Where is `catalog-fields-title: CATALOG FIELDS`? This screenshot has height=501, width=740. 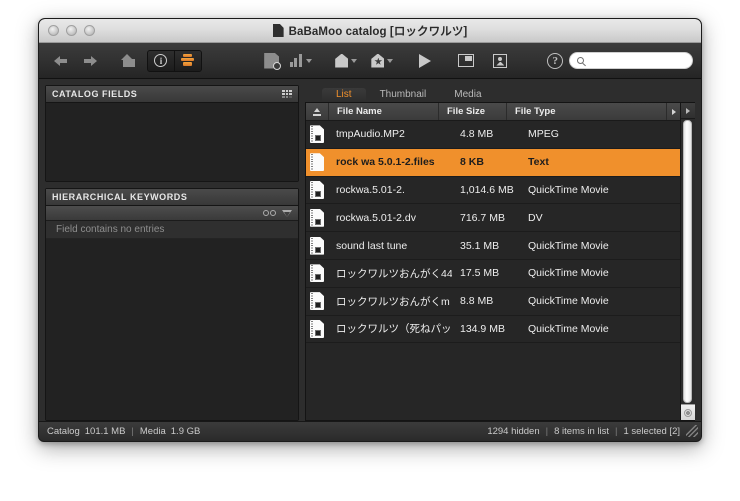
catalog-fields-title: CATALOG FIELDS is located at coordinates (95, 94).